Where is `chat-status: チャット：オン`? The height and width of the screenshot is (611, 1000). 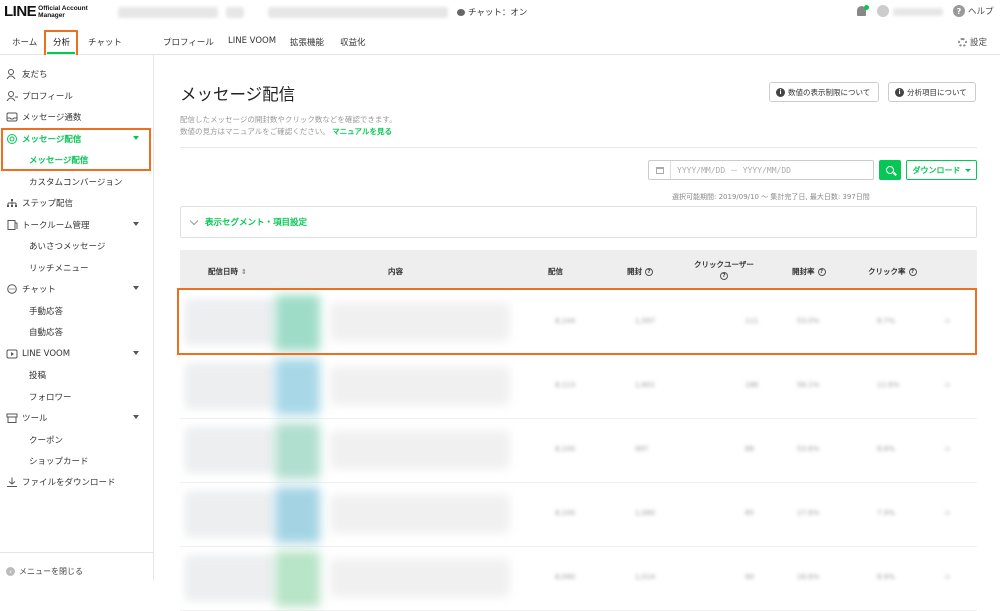 chat-status: チャット：オン is located at coordinates (492, 12).